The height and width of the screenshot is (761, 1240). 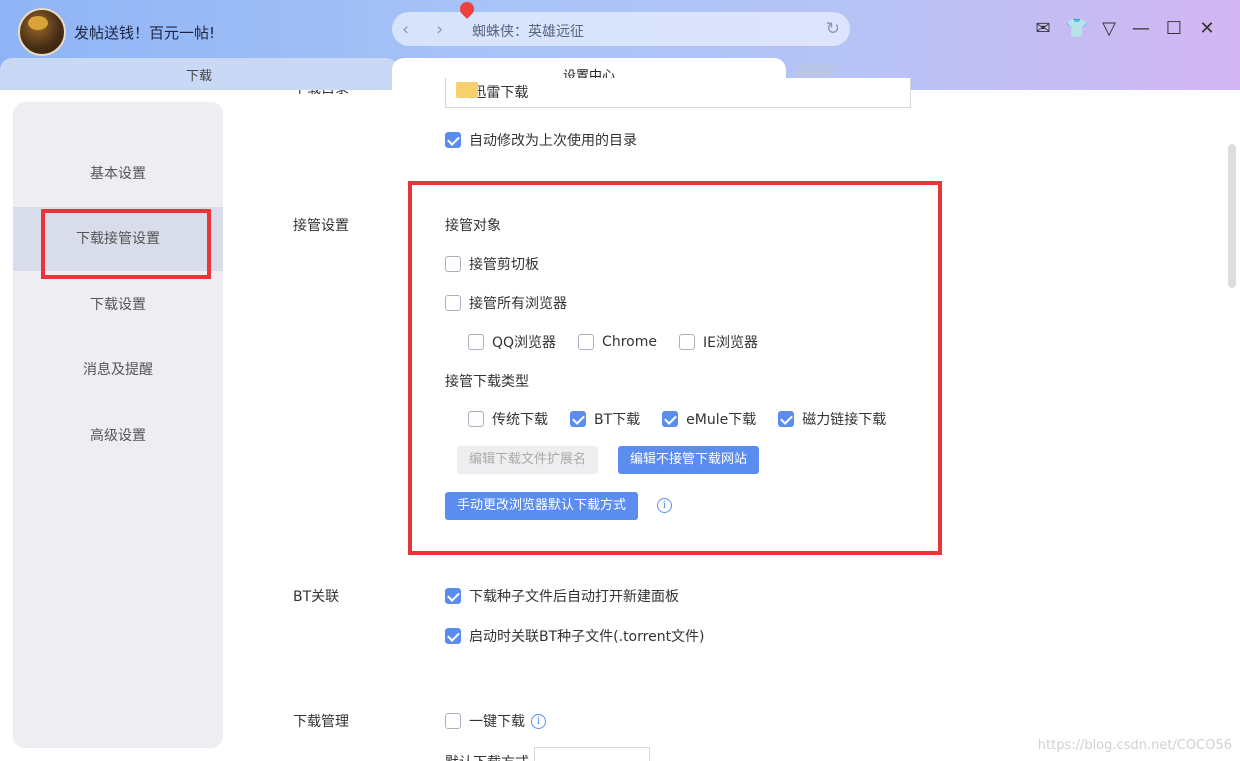 What do you see at coordinates (553, 141) in the screenshot?
I see `auto-modify-dir-label: 自动修改为上次使用的目录` at bounding box center [553, 141].